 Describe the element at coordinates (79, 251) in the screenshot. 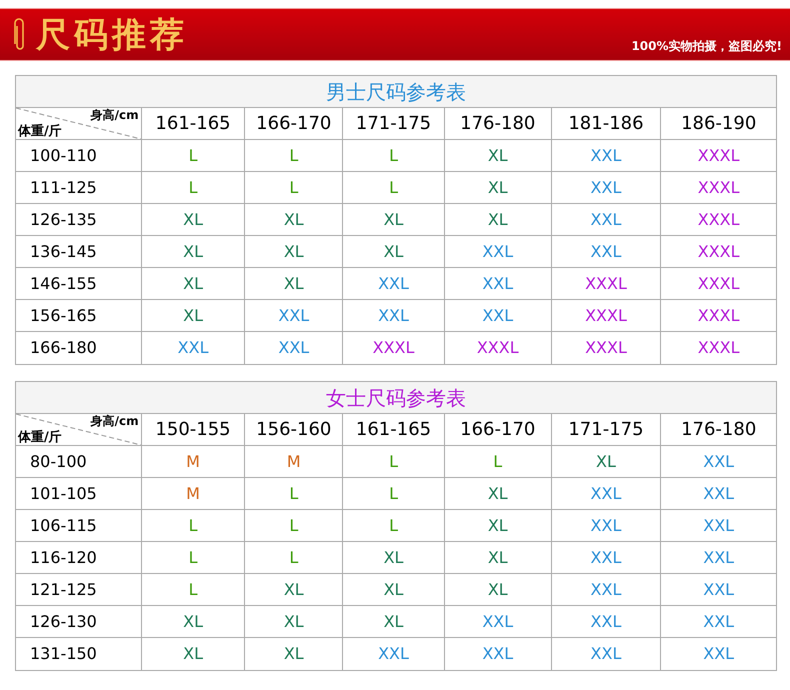

I see `weight-cell: 136-145` at that location.